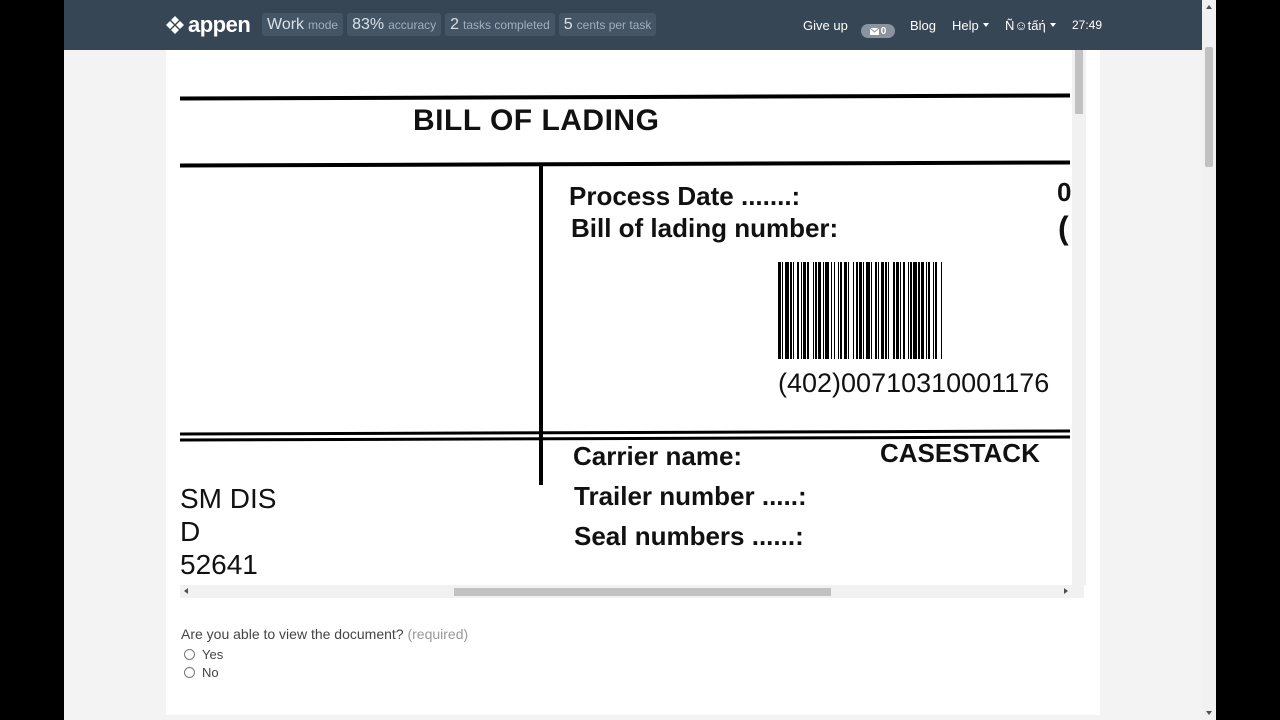 The width and height of the screenshot is (1280, 720). Describe the element at coordinates (1079, 82) in the screenshot. I see `viewer-vertical-thumb` at that location.